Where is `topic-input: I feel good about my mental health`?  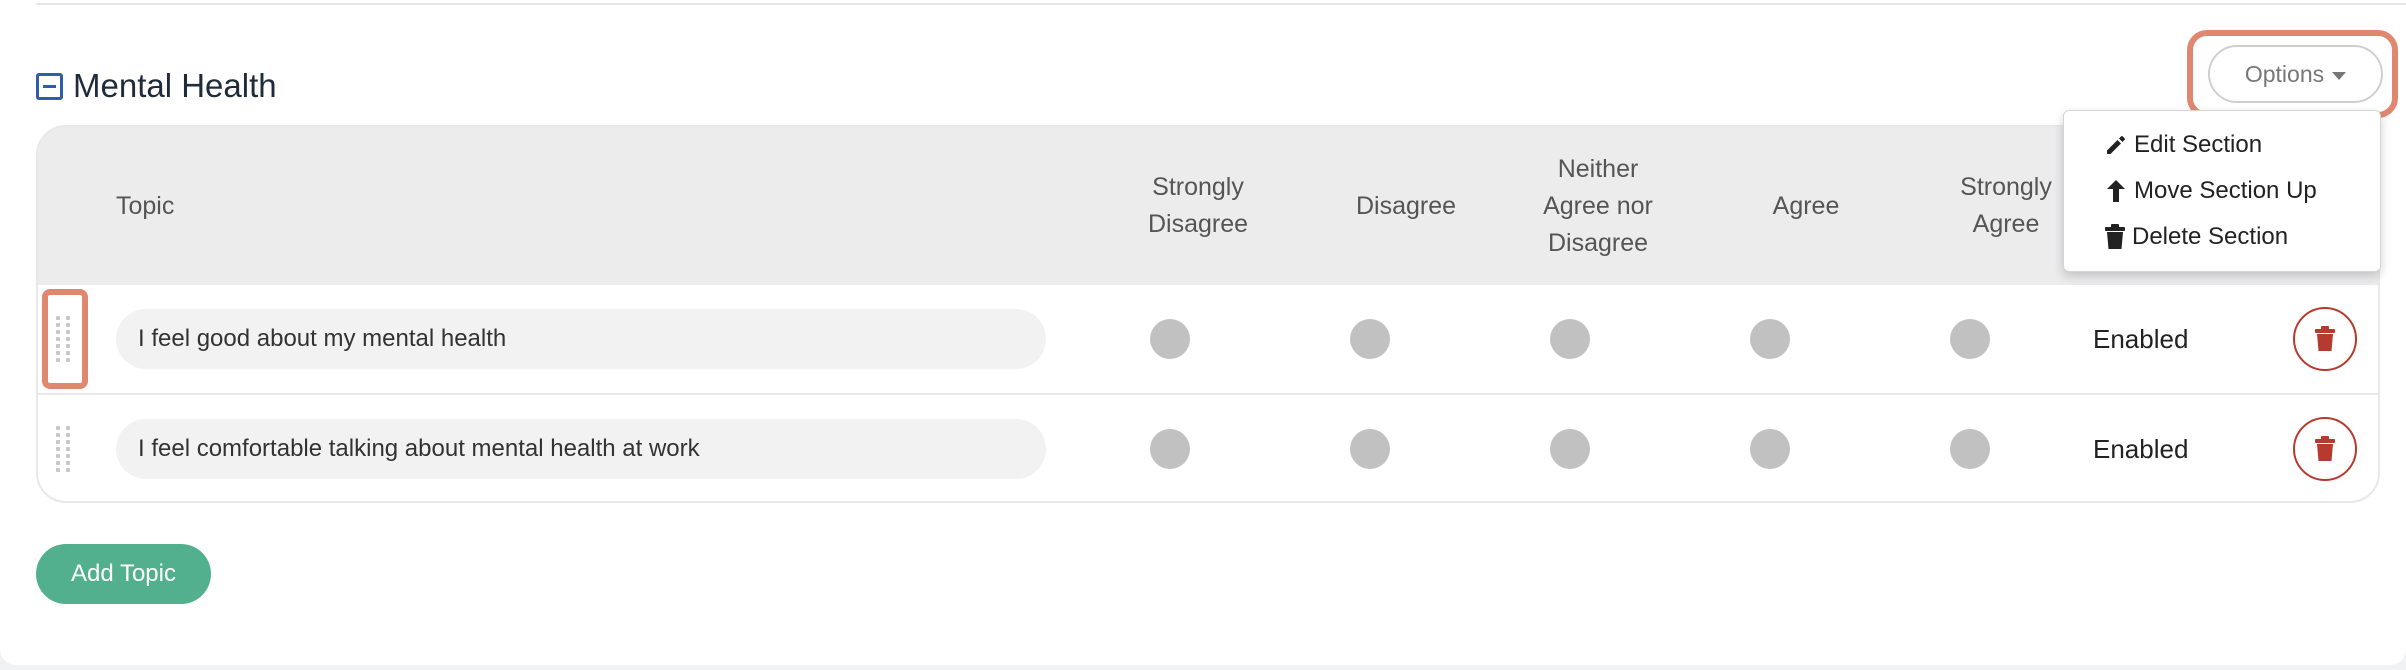 topic-input: I feel good about my mental health is located at coordinates (581, 339).